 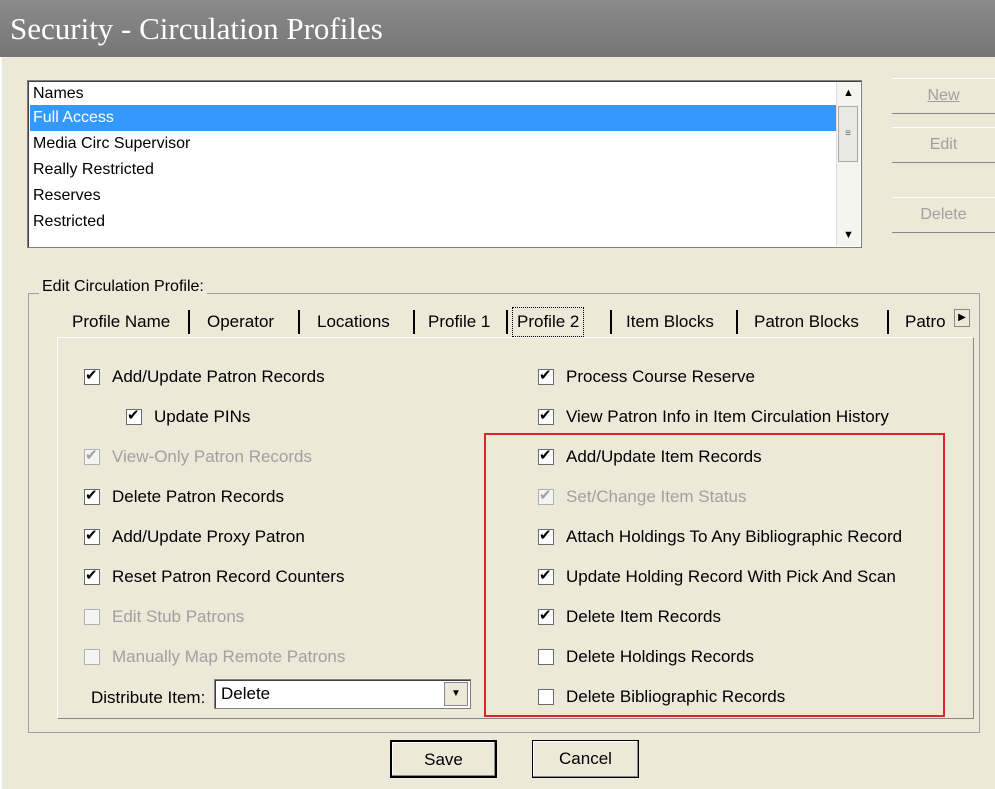 I want to click on checkbox-label: Manually Map Remote Patrons, so click(x=229, y=656).